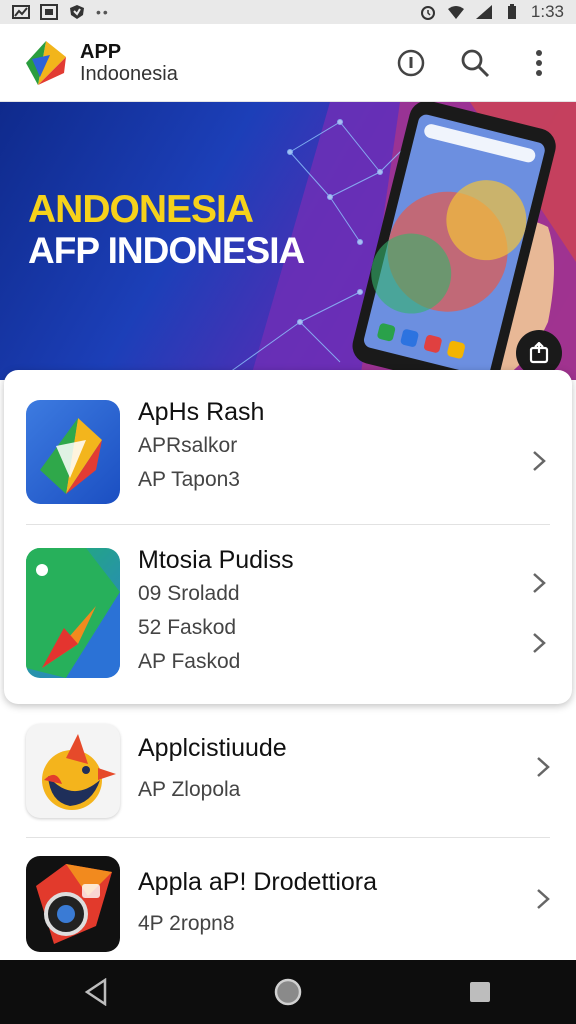 This screenshot has width=576, height=1024. Describe the element at coordinates (189, 661) in the screenshot. I see `app-subtitle: AP Faskod` at that location.